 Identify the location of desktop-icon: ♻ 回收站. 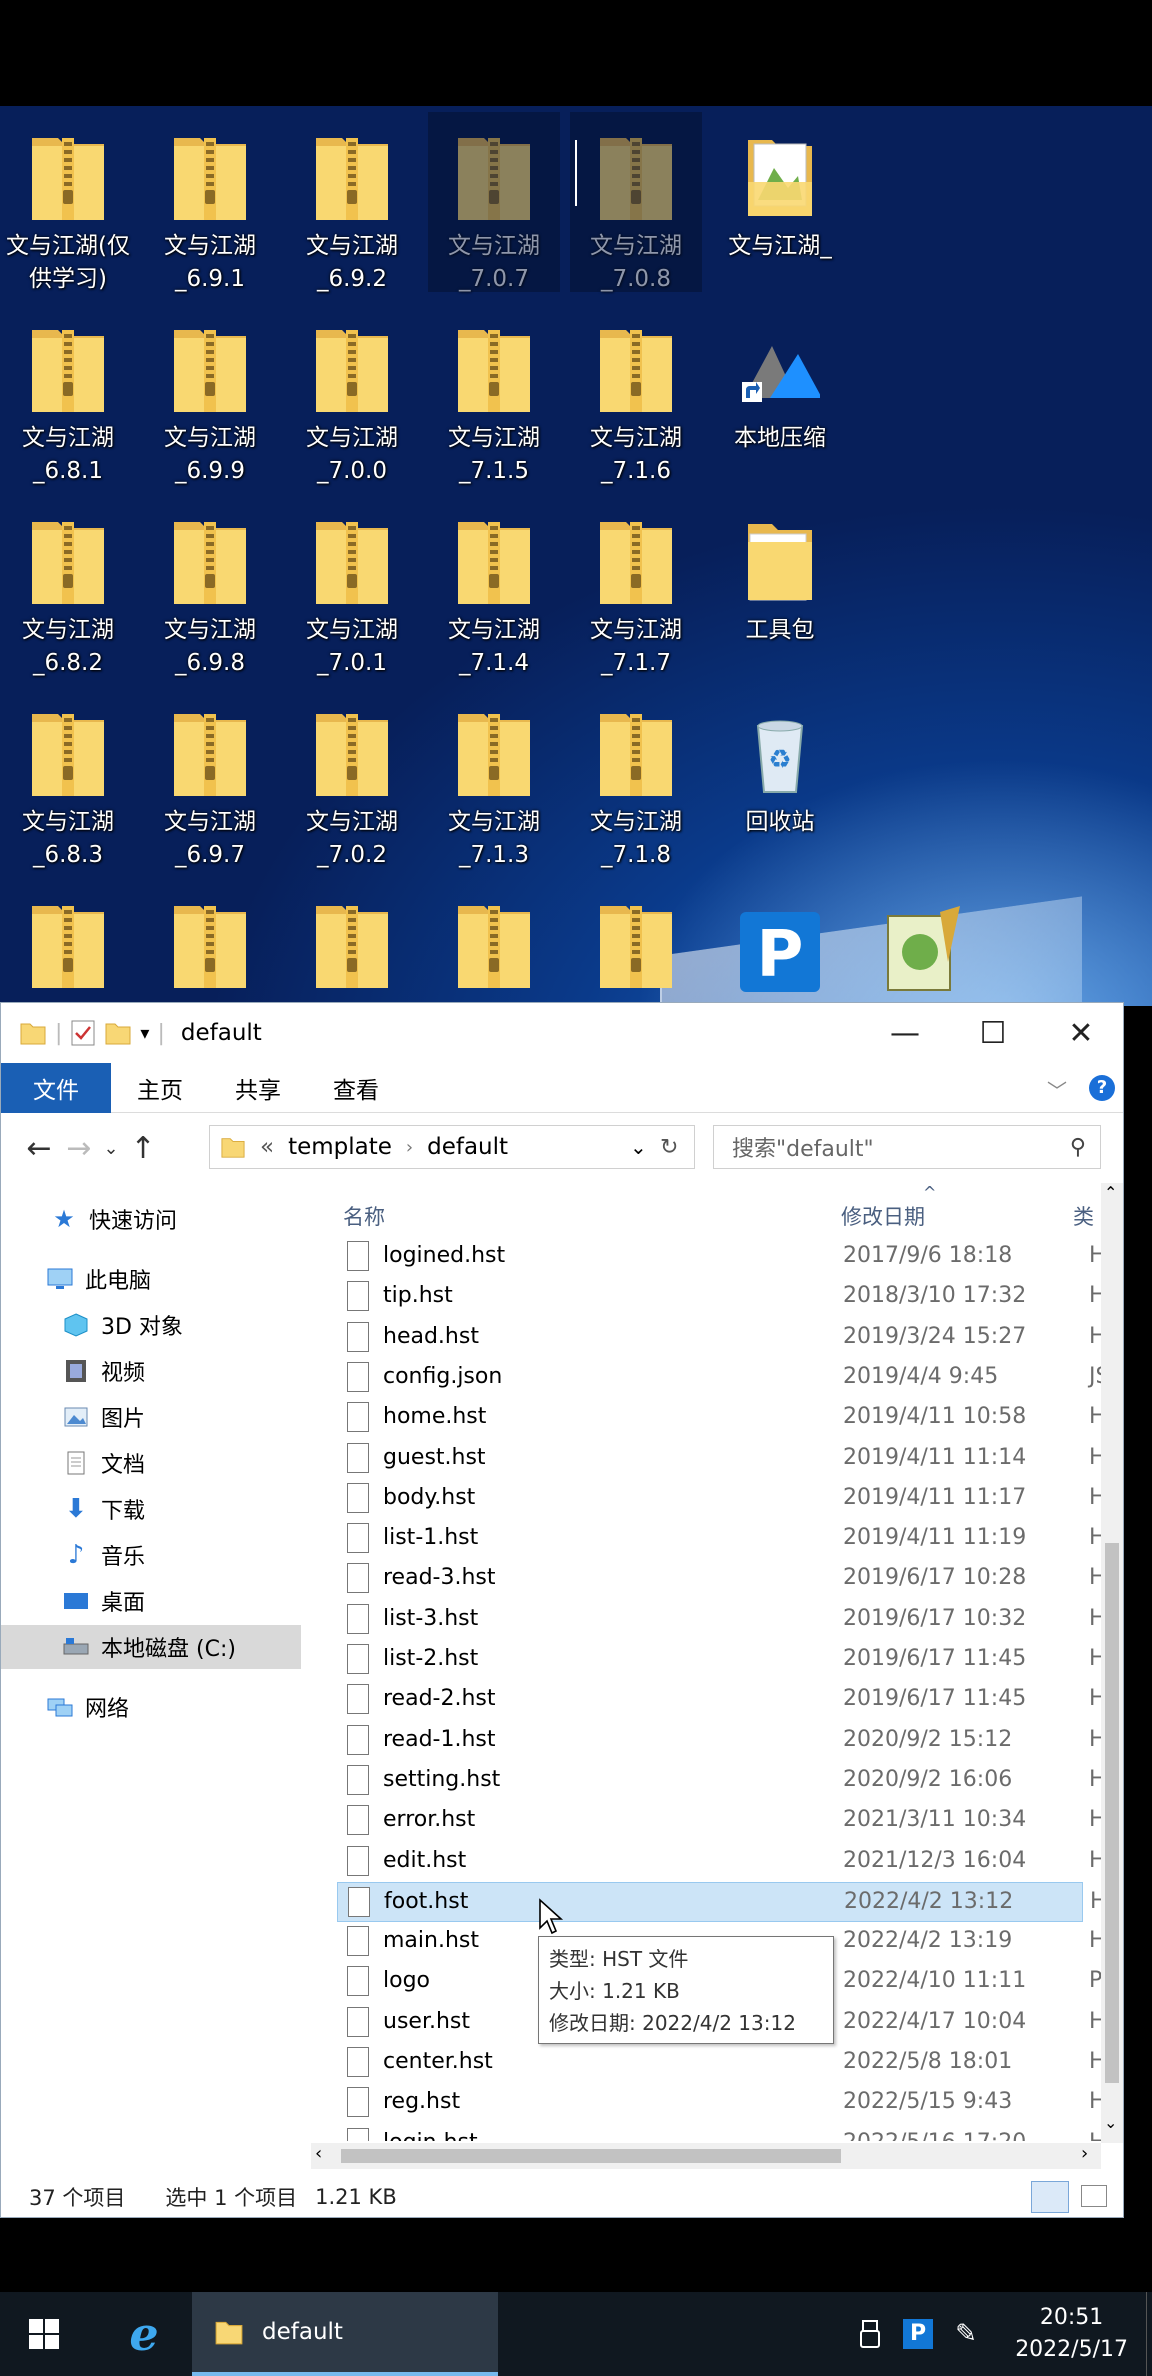
(780, 778).